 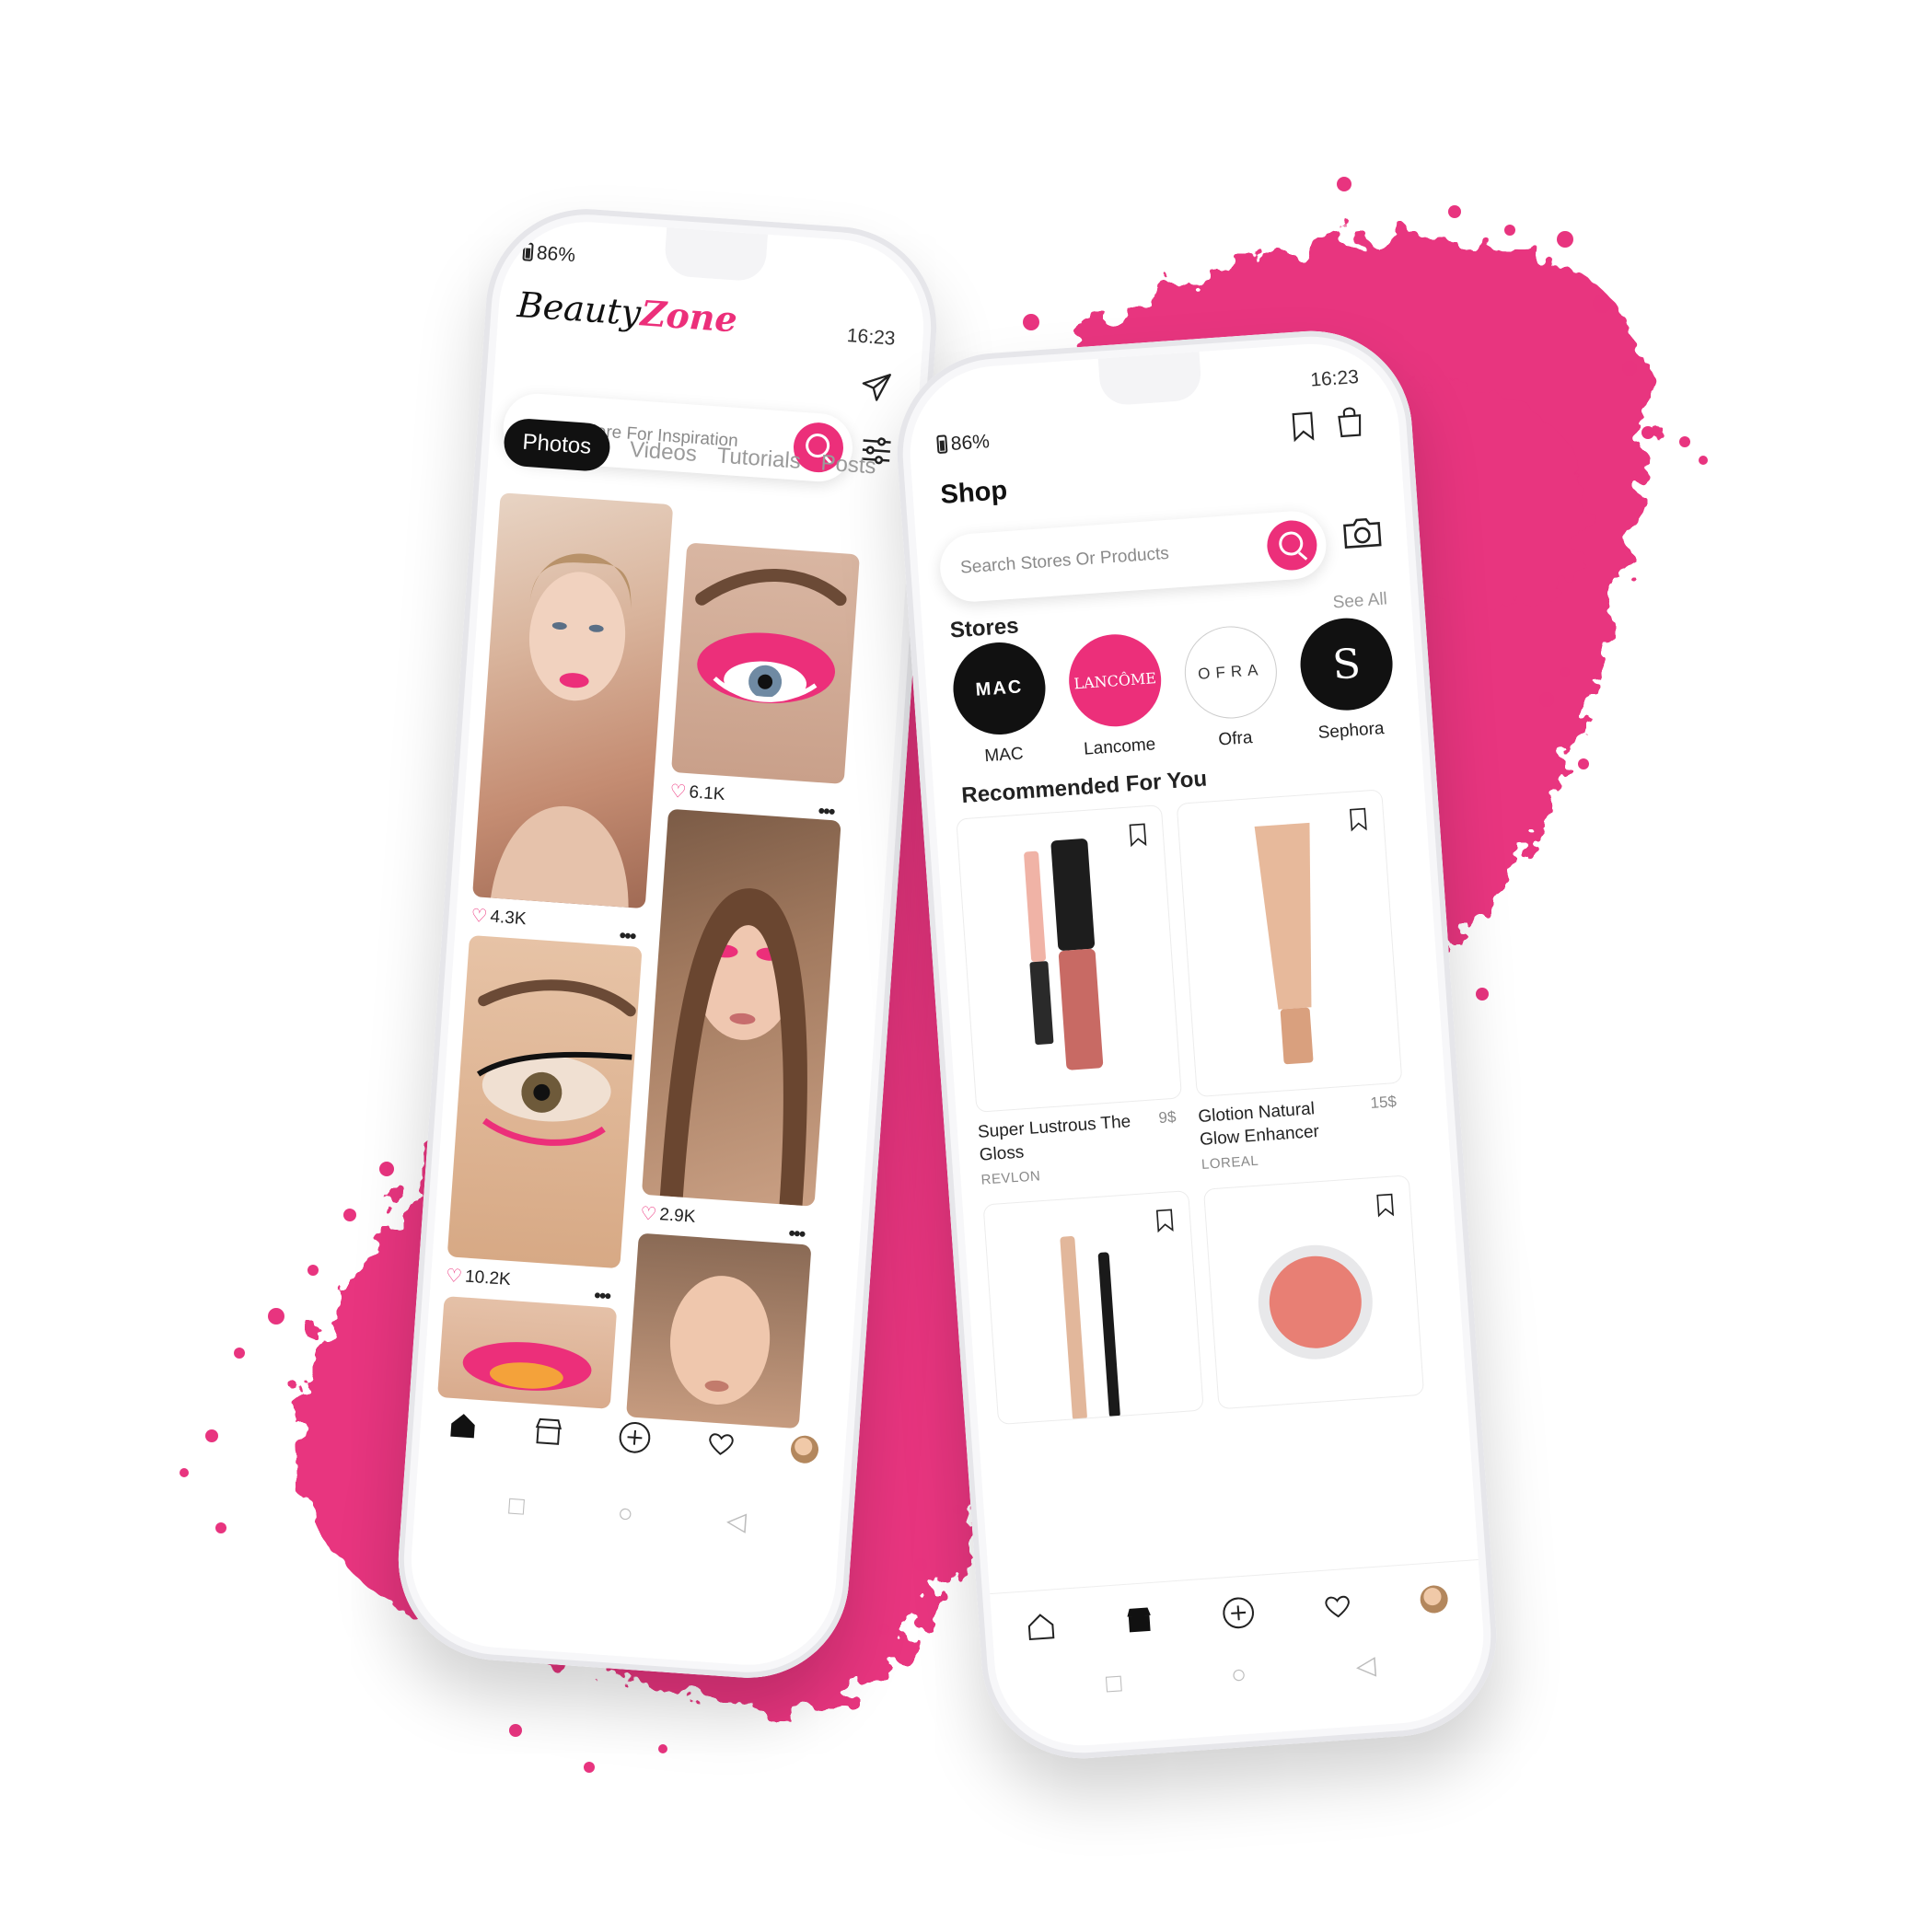 I want to click on store-sephora: S Sephora, so click(x=1347, y=680).